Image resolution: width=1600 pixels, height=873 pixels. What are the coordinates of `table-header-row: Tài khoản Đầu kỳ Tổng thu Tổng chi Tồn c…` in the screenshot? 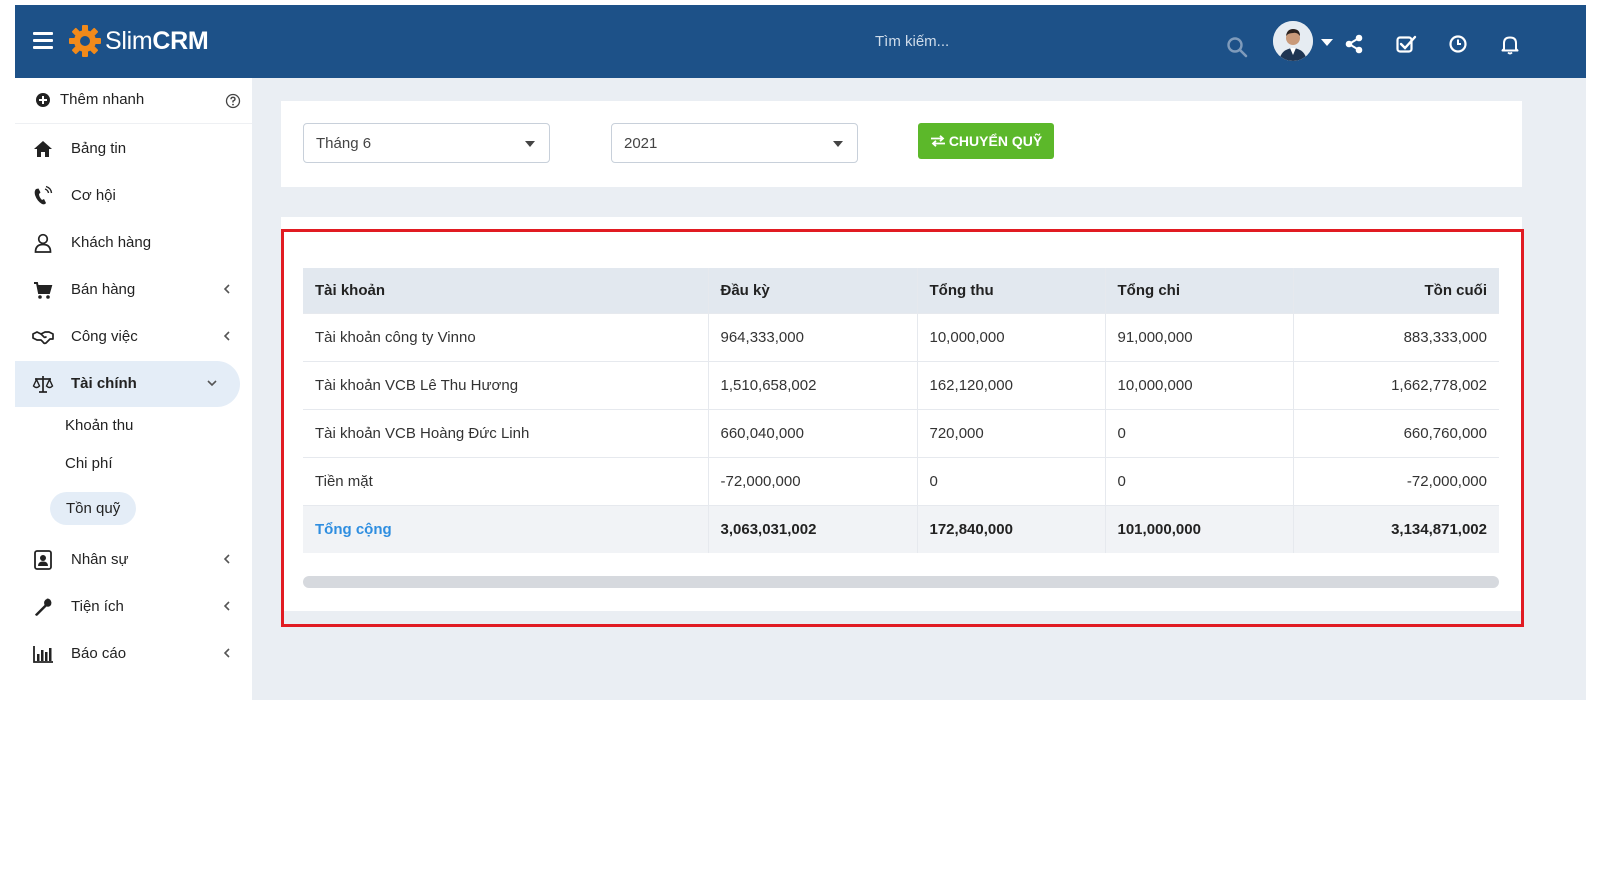 It's located at (901, 290).